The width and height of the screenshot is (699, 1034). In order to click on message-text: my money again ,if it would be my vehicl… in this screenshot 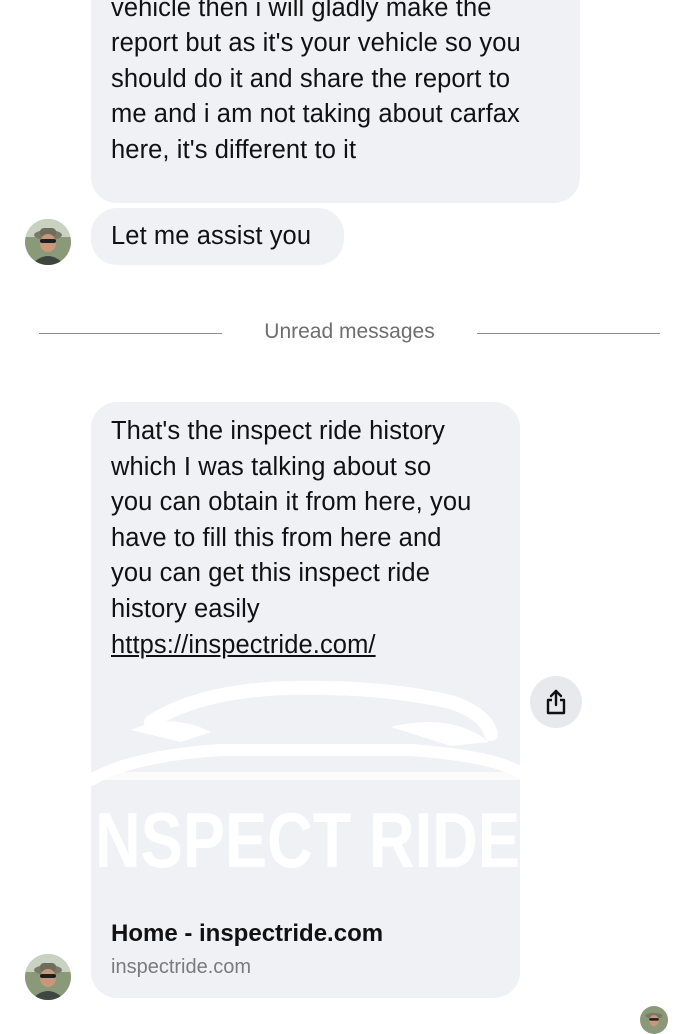, I will do `click(316, 82)`.